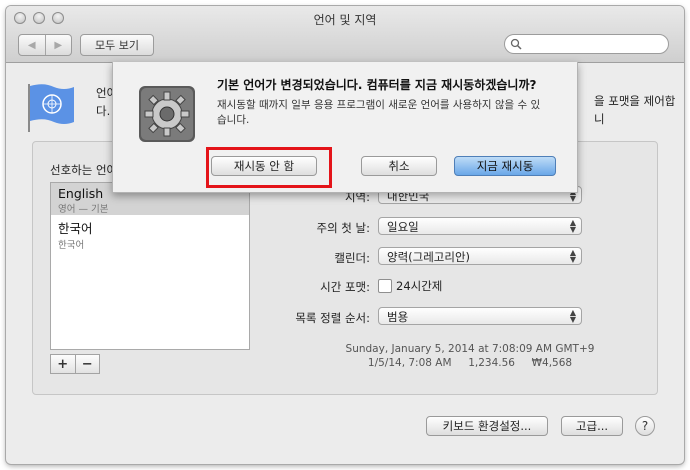  What do you see at coordinates (480, 226) in the screenshot?
I see `first-day-popup: 일요일 ▲ ▼` at bounding box center [480, 226].